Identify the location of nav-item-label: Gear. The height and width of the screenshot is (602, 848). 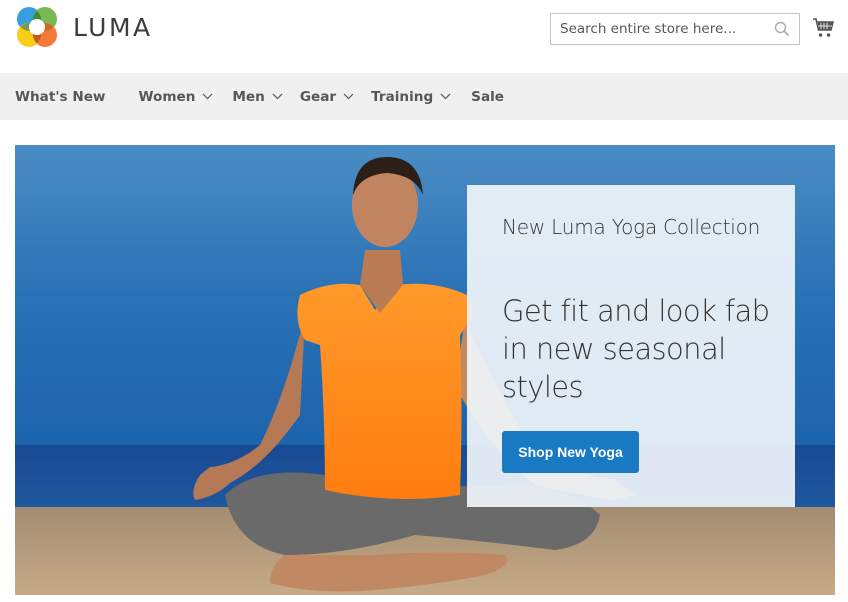
(318, 96).